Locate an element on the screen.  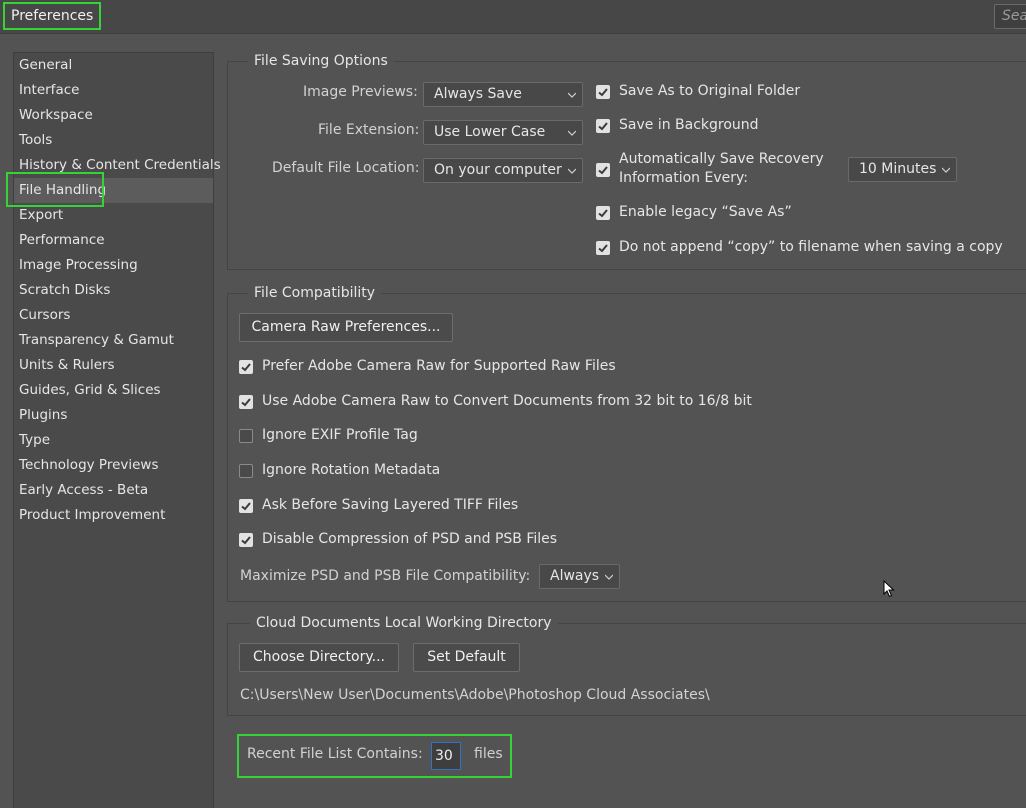
image-previews-dropdown: Always Save is located at coordinates (503, 94).